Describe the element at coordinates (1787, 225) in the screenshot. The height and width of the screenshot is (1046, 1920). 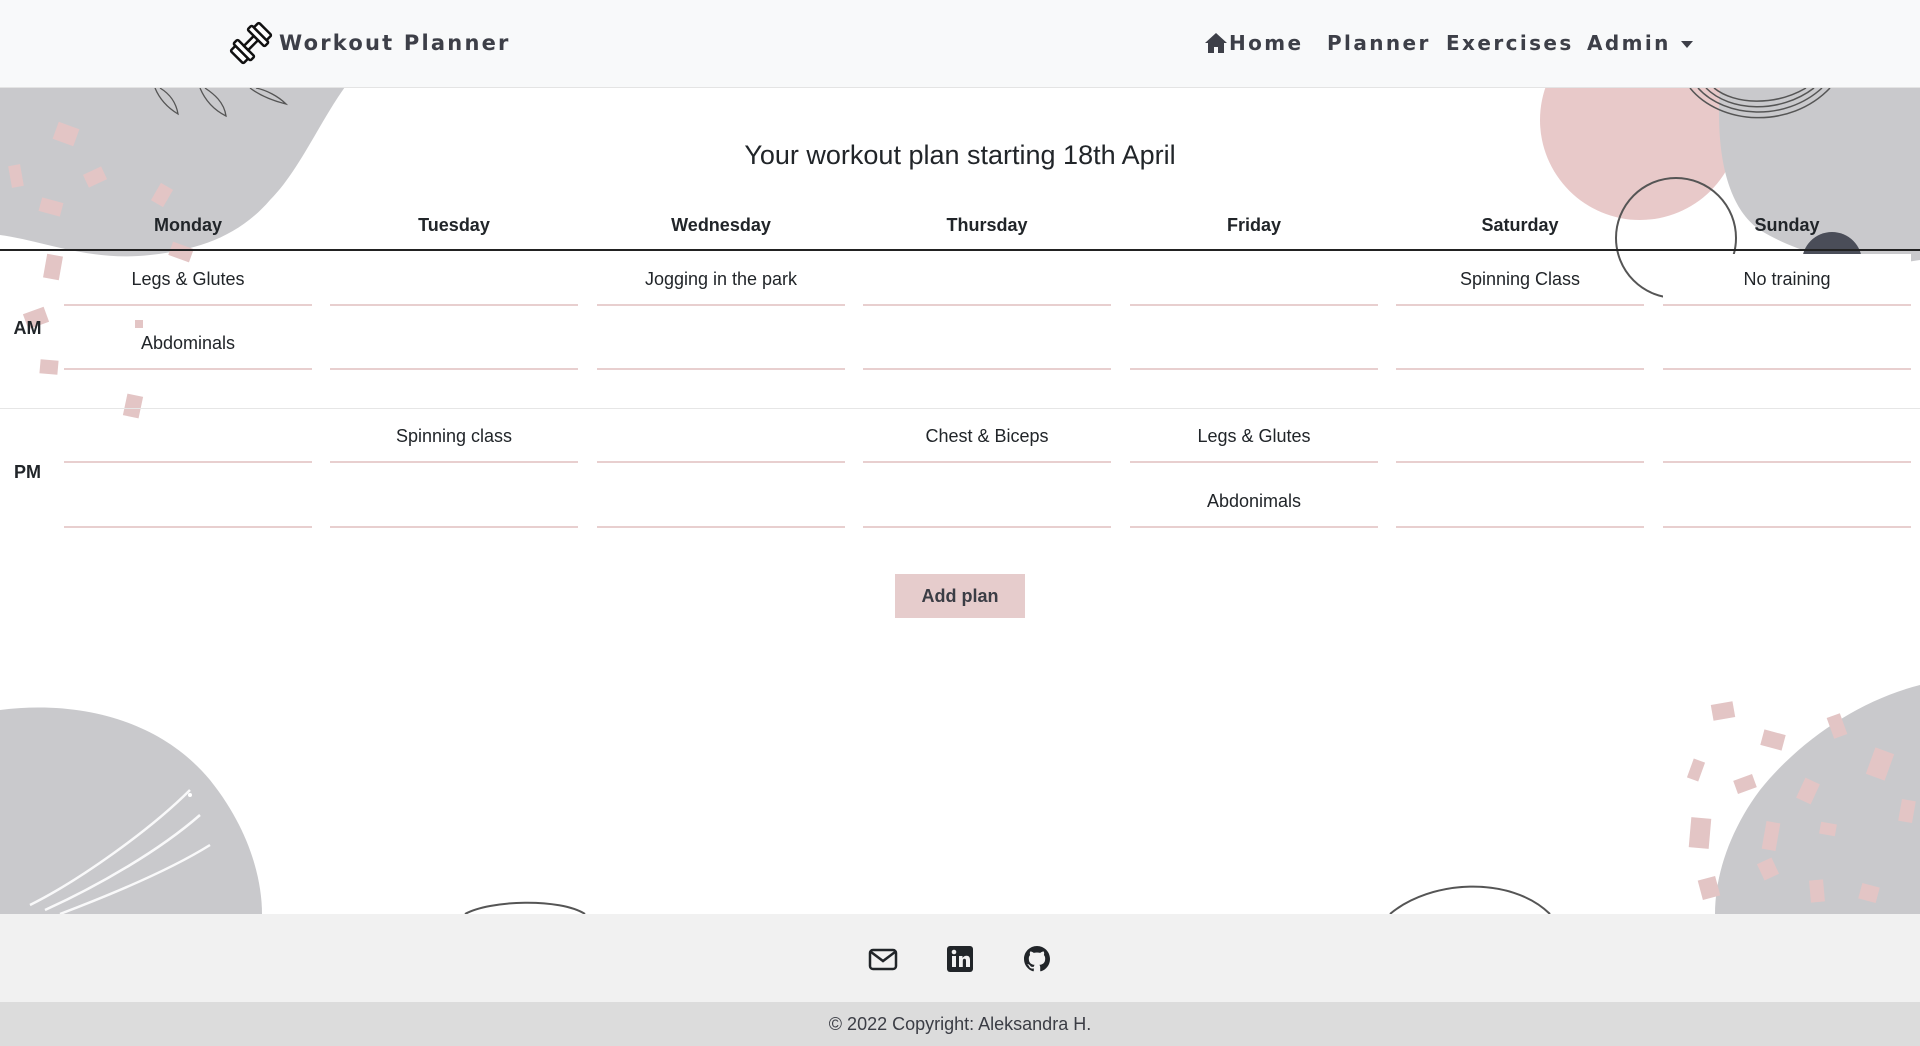
I see `day-header-sunday: Sunday` at that location.